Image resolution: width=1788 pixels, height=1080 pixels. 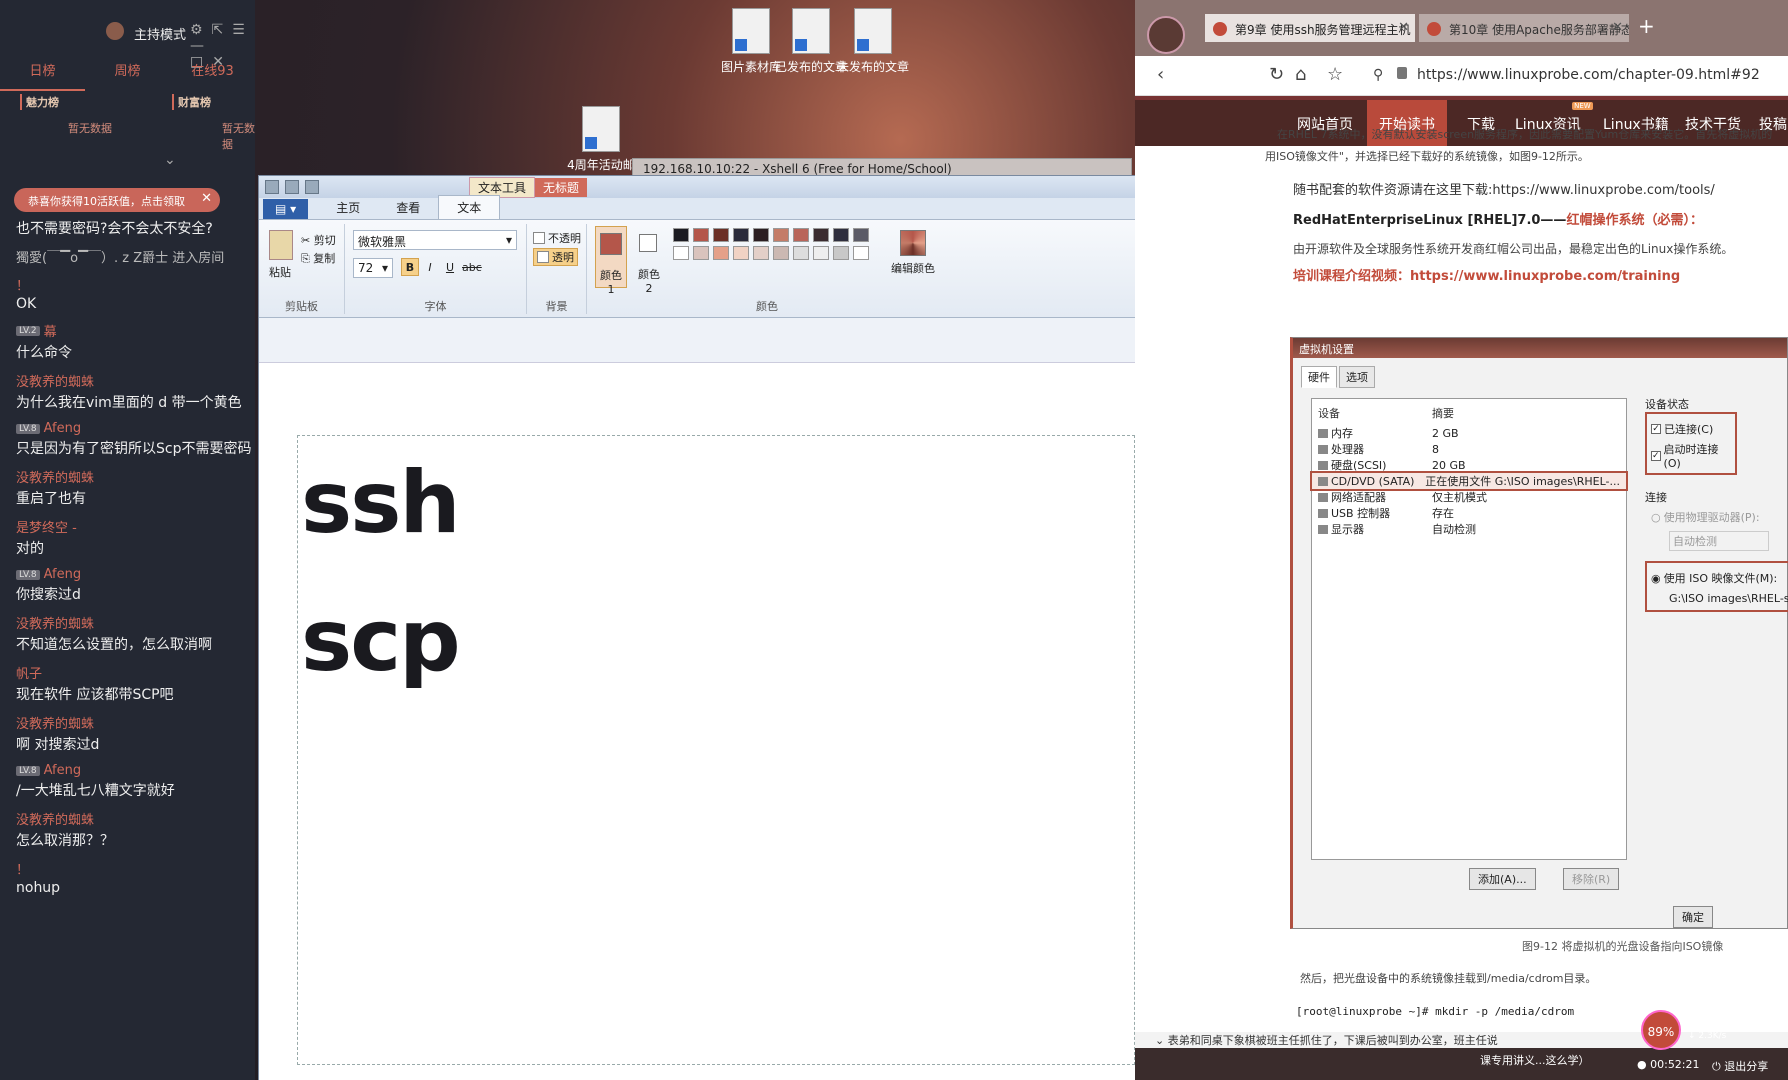 What do you see at coordinates (430, 267) in the screenshot?
I see `italic-button: I` at bounding box center [430, 267].